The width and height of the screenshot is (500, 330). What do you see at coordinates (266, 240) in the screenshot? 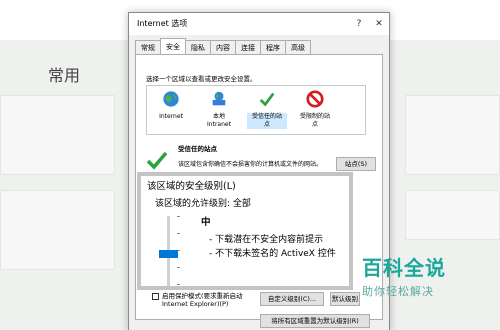
I see `security-level-desc-1: - 下载潜在不安全内容前提示` at bounding box center [266, 240].